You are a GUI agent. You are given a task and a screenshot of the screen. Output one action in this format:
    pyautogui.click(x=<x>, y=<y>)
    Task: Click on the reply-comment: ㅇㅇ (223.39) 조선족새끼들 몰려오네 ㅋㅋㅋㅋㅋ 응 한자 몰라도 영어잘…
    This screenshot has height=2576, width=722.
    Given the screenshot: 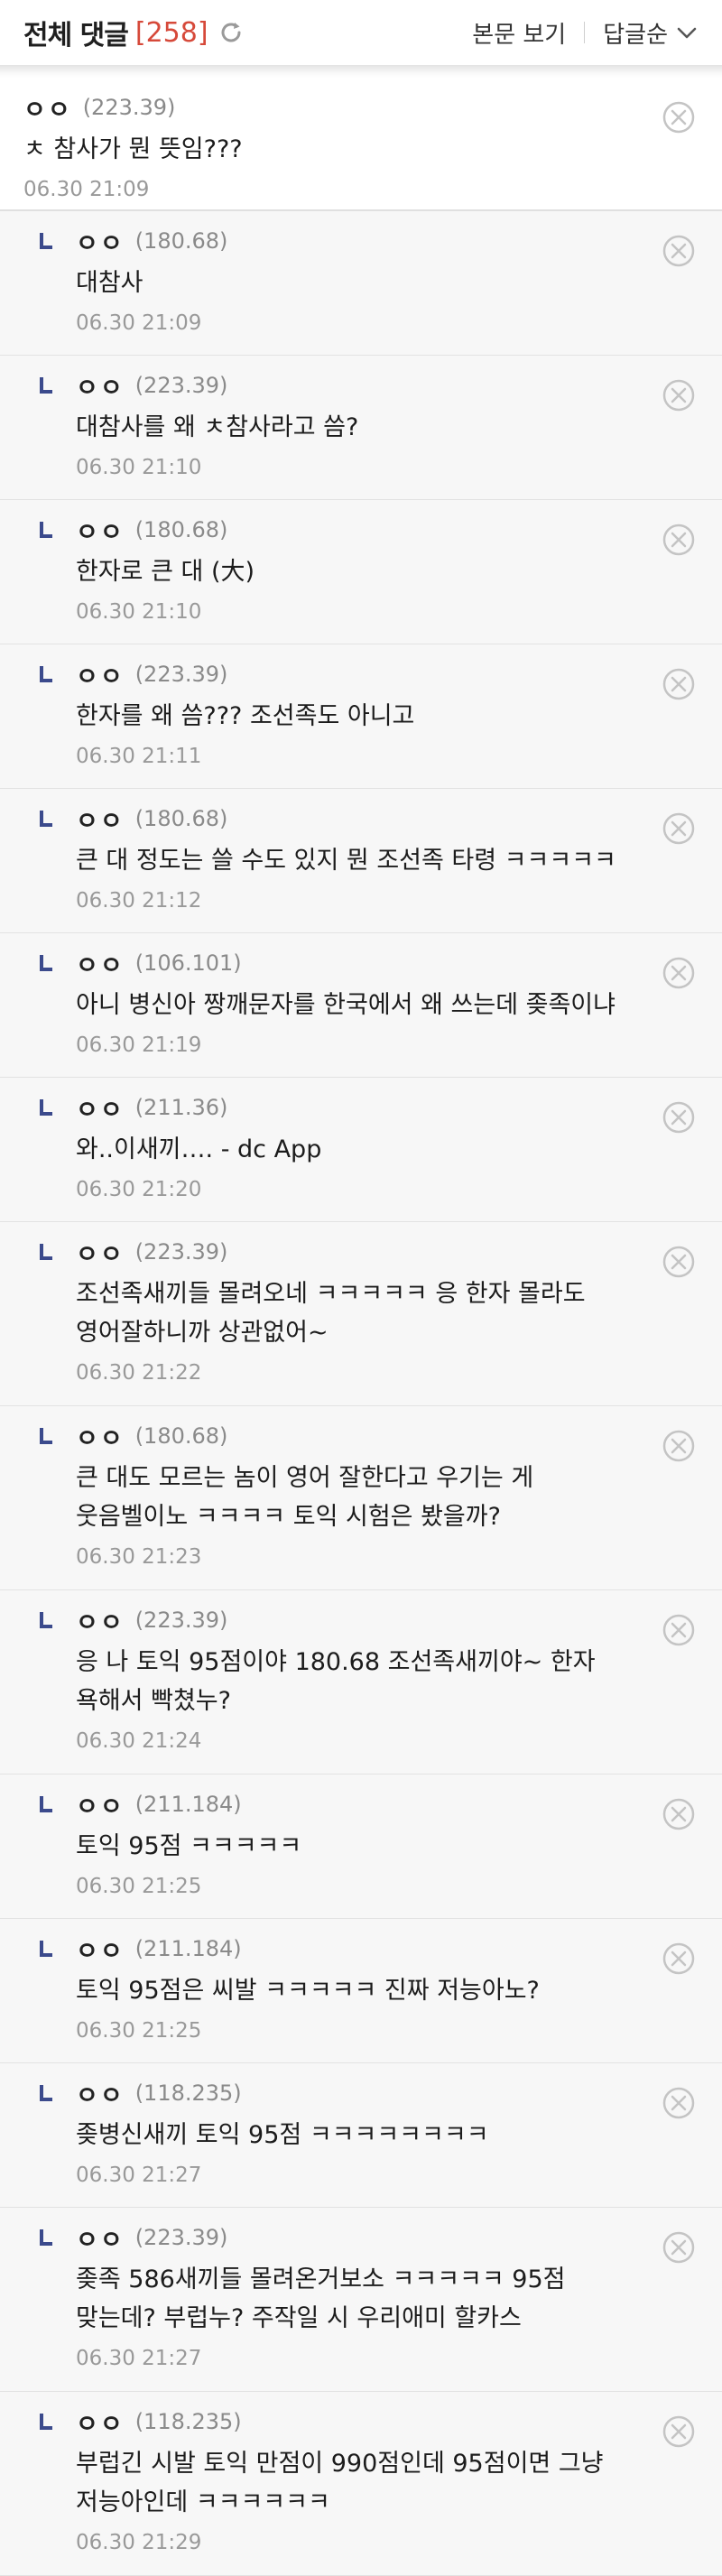 What is the action you would take?
    pyautogui.click(x=361, y=1314)
    